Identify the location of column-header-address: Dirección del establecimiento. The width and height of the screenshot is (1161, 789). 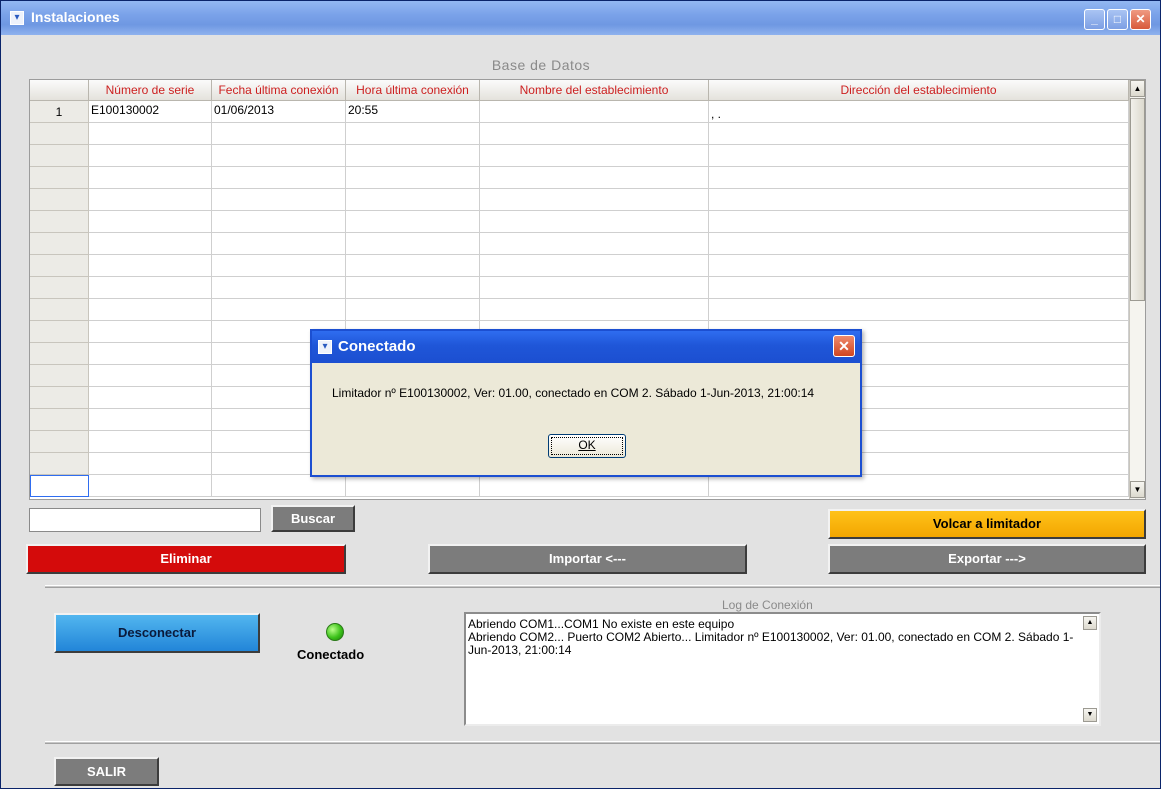
(919, 90).